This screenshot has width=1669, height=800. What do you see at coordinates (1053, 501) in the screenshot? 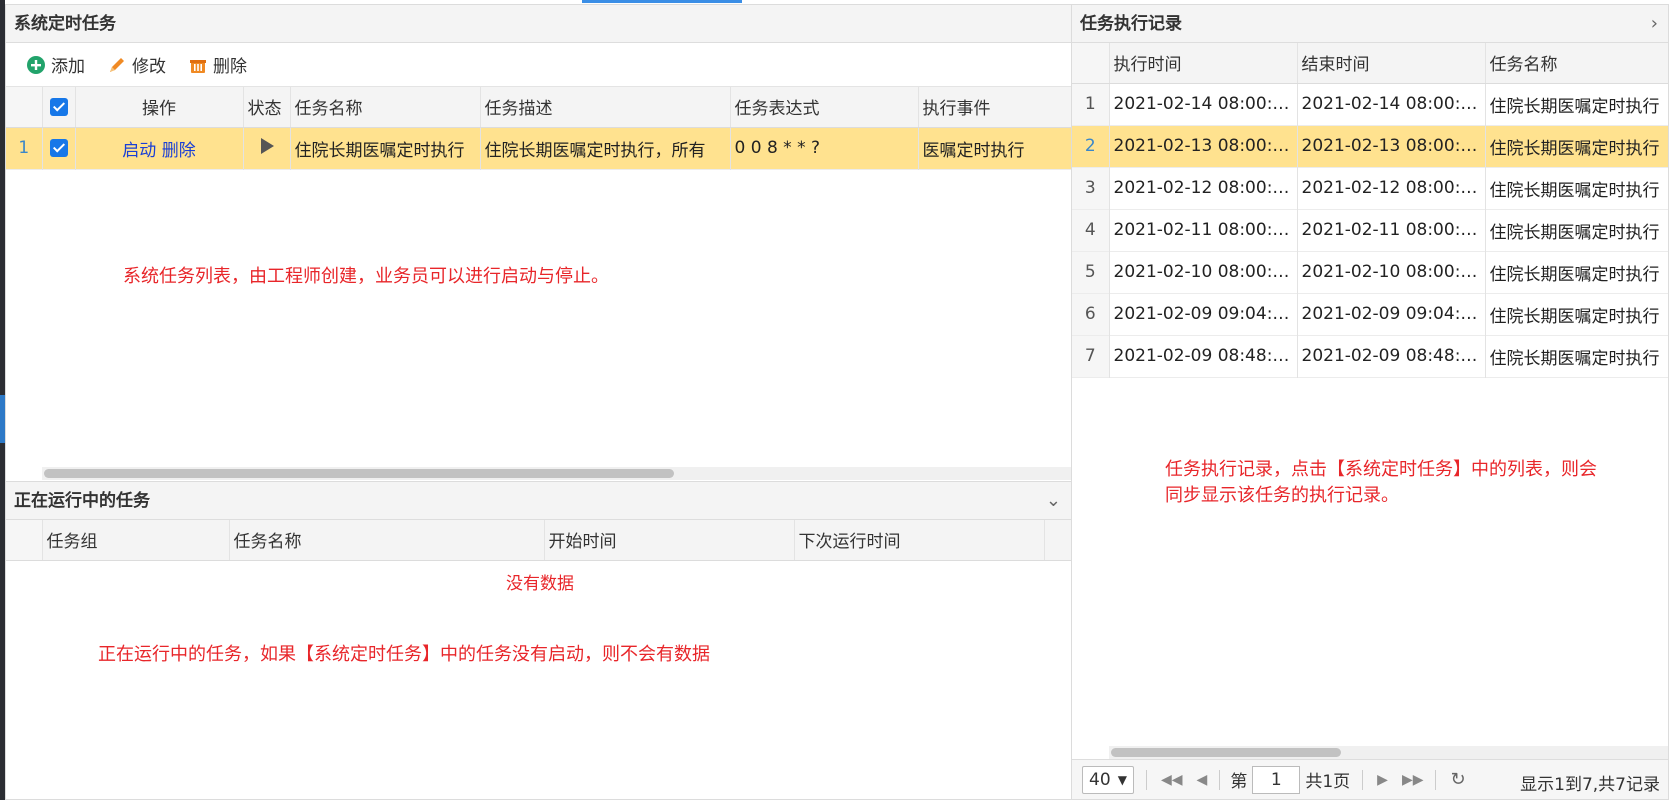
I see `chevron-down-icon: ⌄` at bounding box center [1053, 501].